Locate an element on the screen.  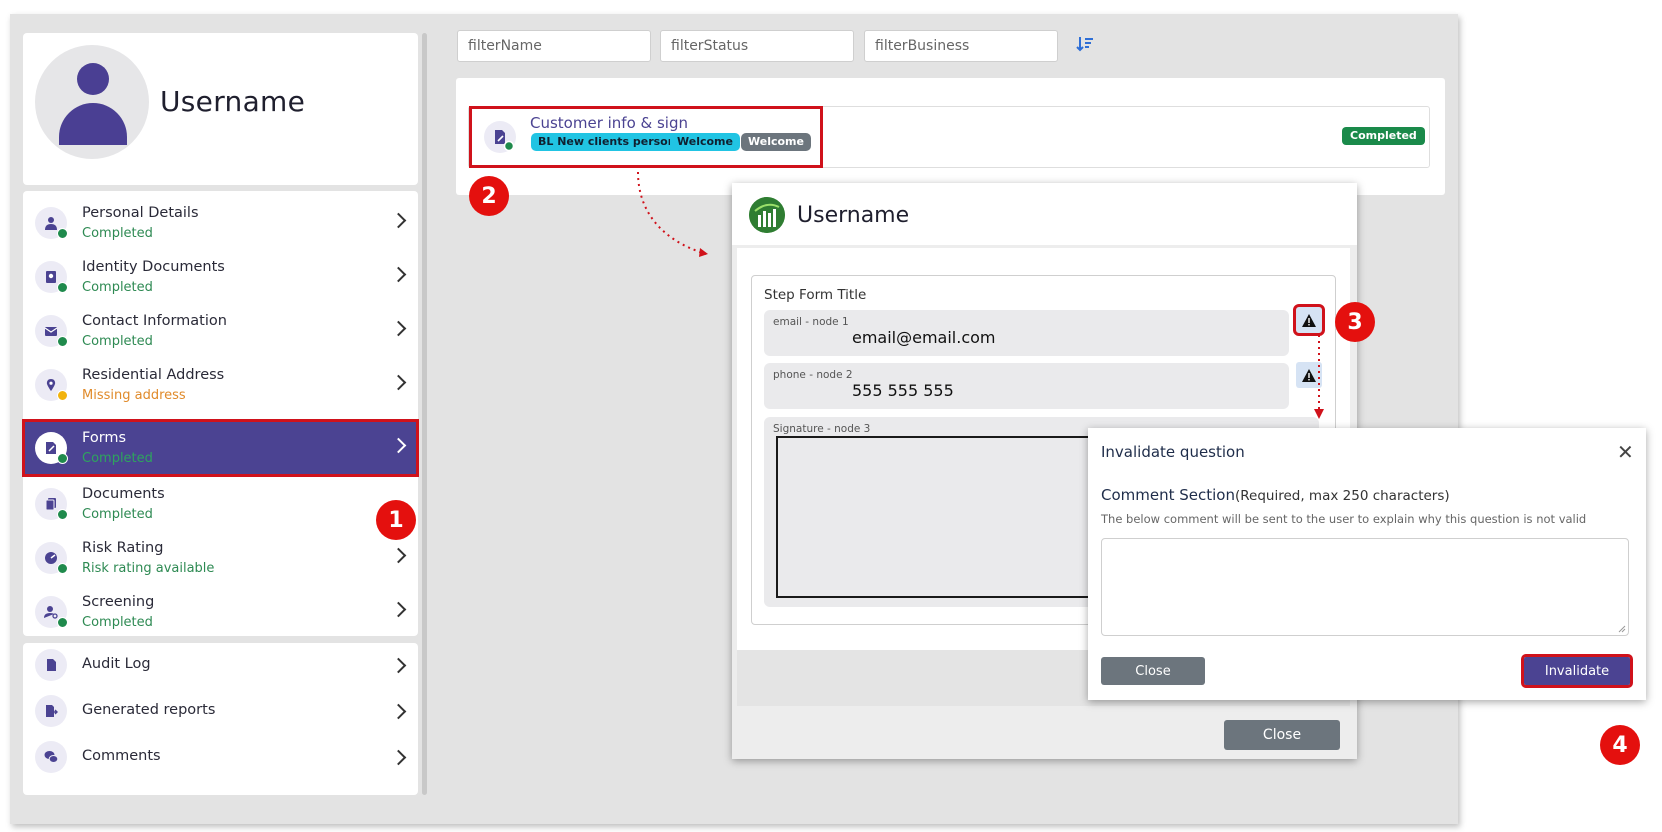
form-icon is located at coordinates (51, 448).